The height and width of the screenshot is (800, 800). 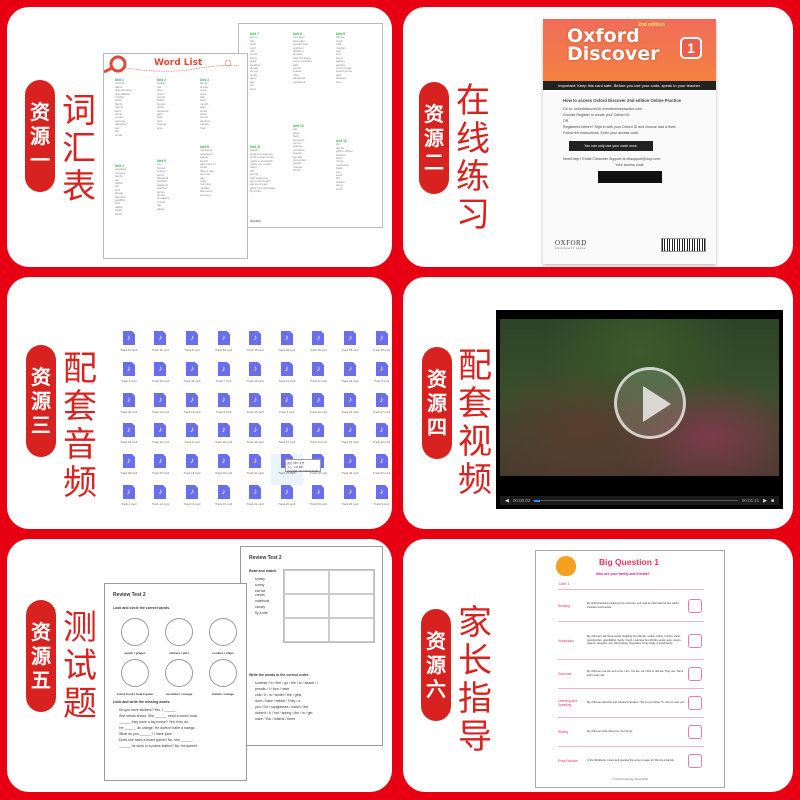 What do you see at coordinates (379, 500) in the screenshot?
I see `audio-file: ♪ Track 9.mp3` at bounding box center [379, 500].